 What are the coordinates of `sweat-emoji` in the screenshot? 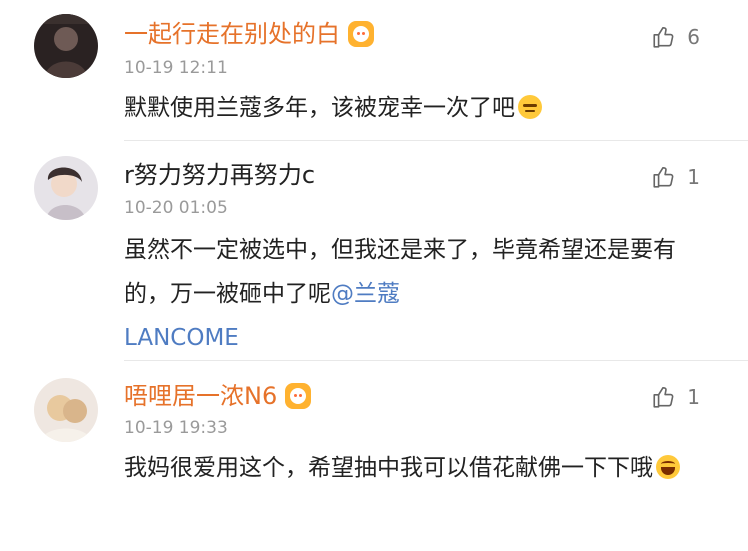 It's located at (530, 107).